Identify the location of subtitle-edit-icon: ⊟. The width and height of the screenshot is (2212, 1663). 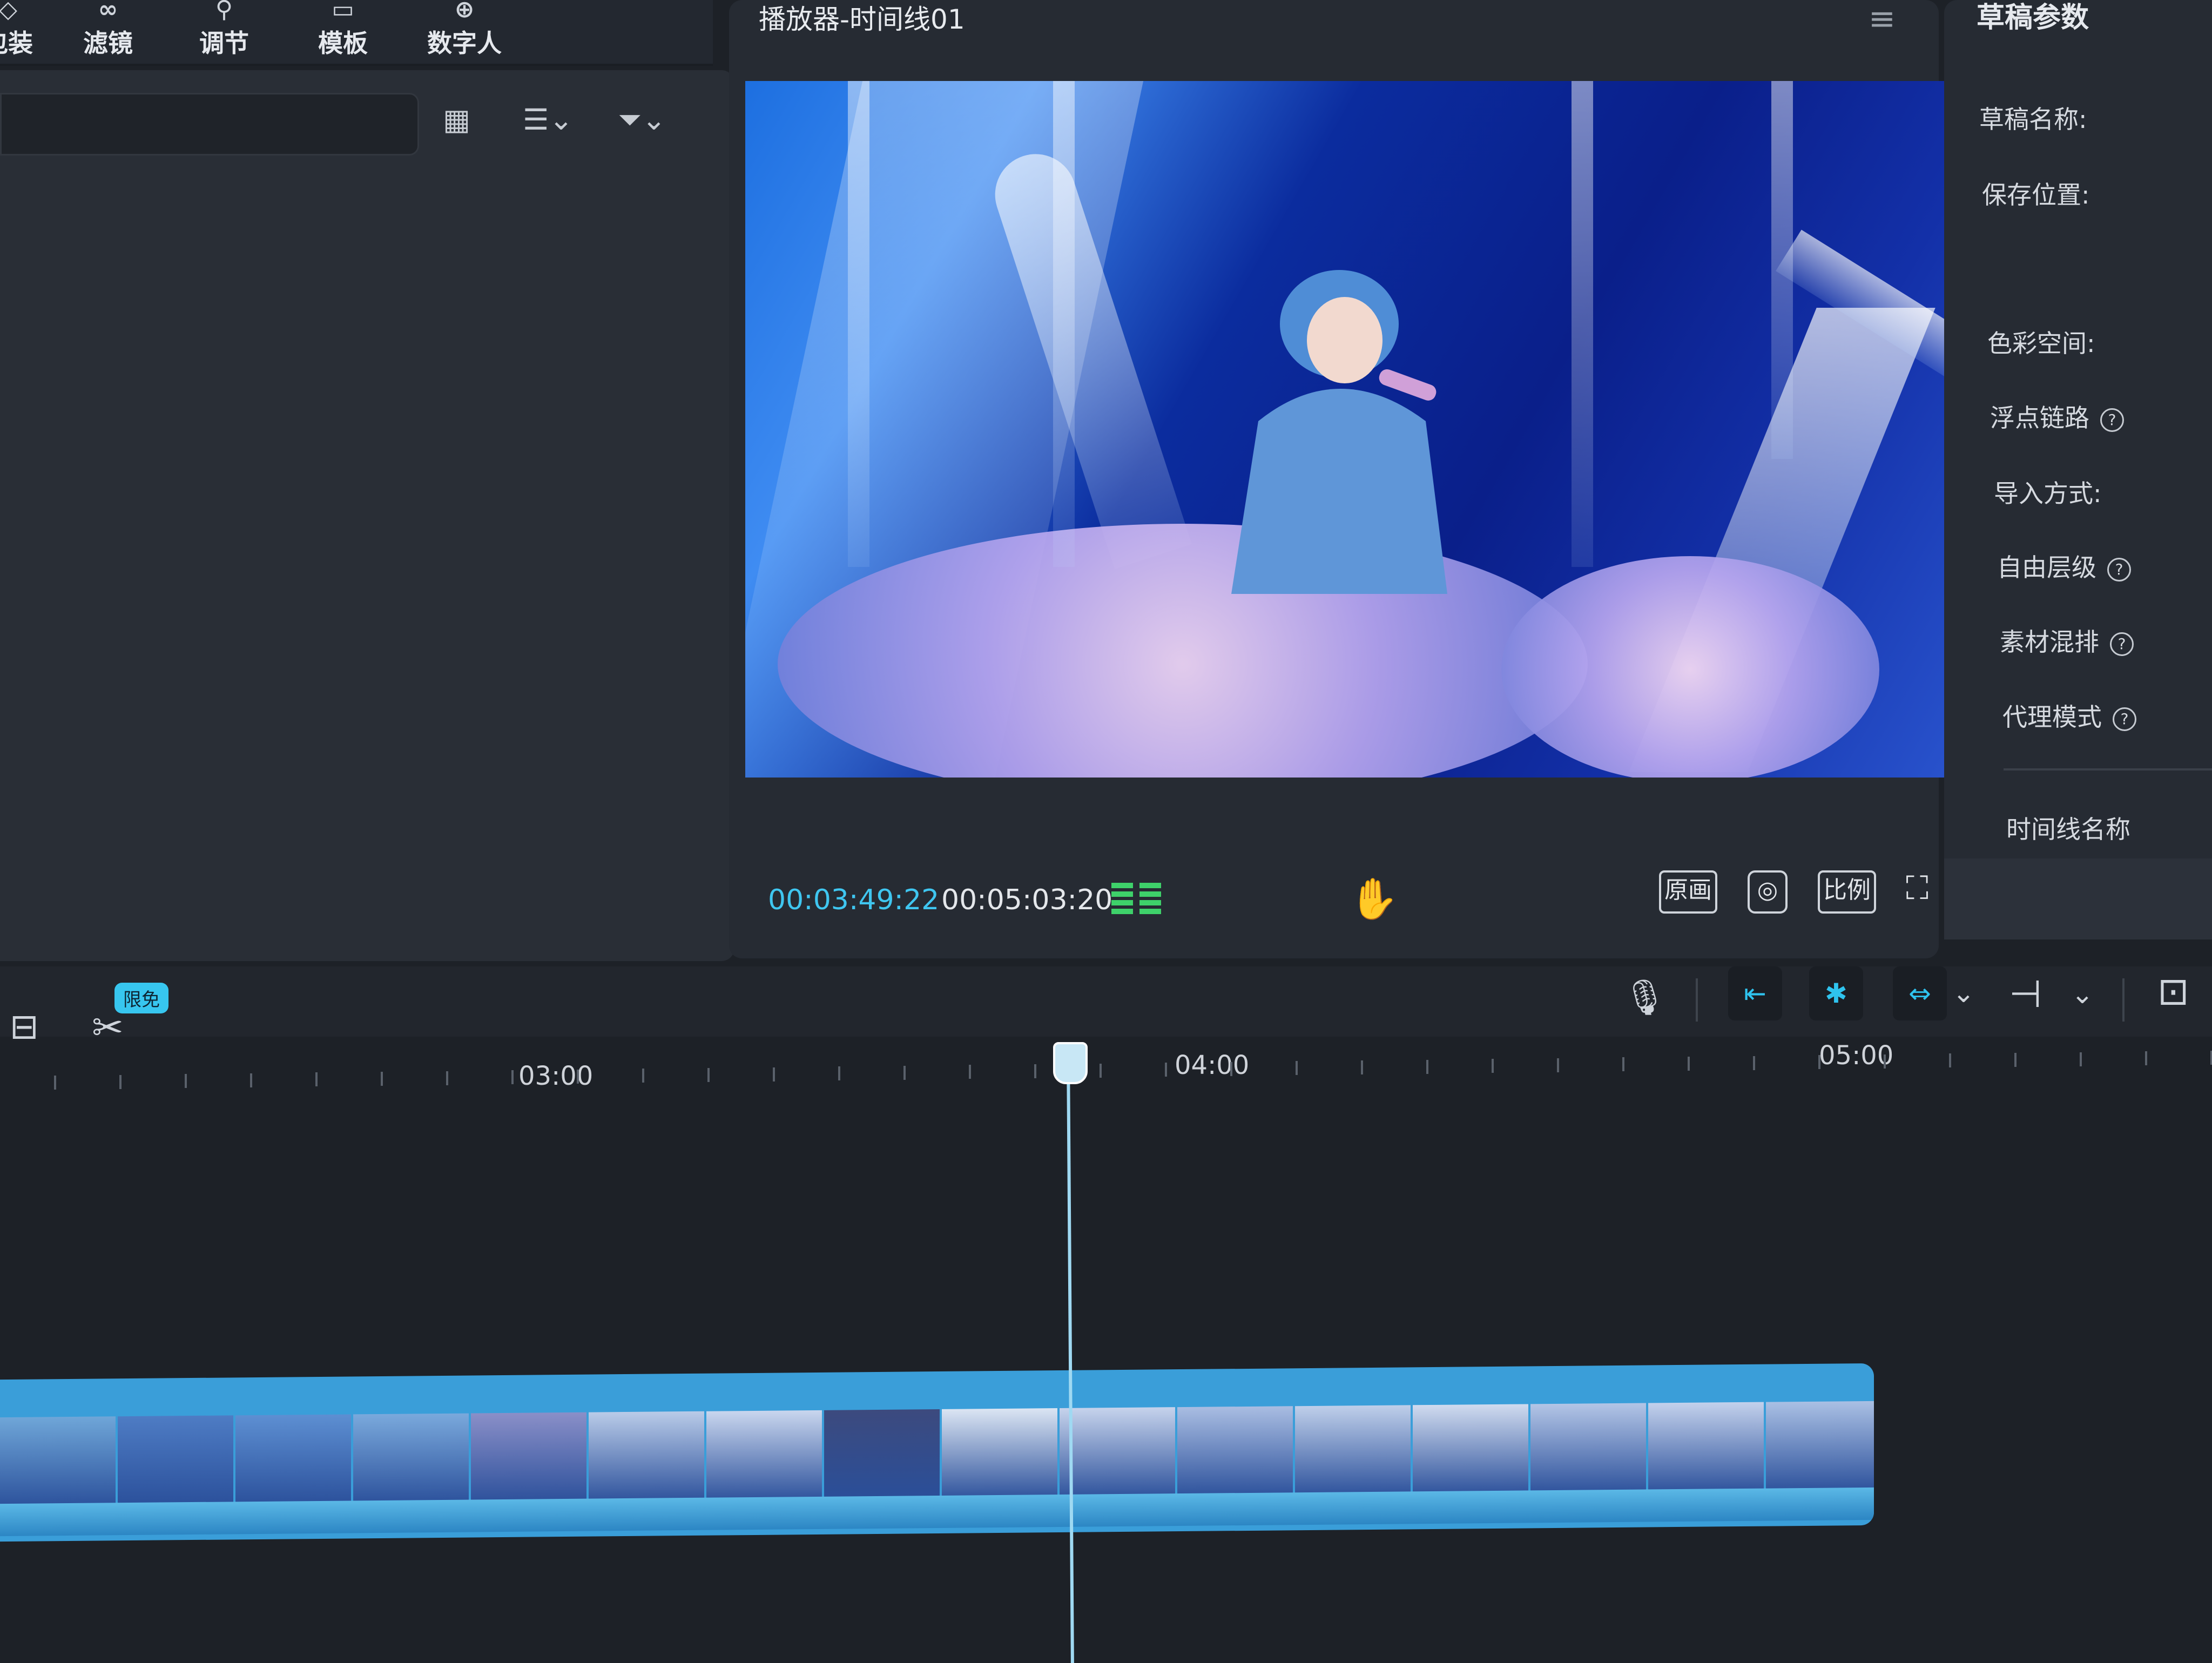
(24, 1027).